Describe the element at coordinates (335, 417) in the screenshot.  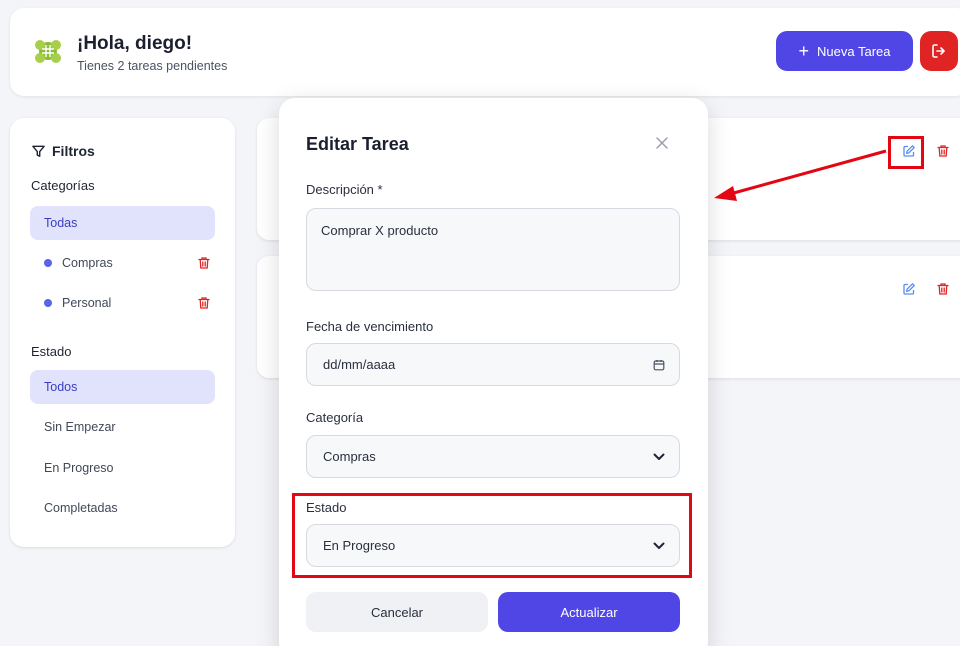
I see `category-label: Categoría` at that location.